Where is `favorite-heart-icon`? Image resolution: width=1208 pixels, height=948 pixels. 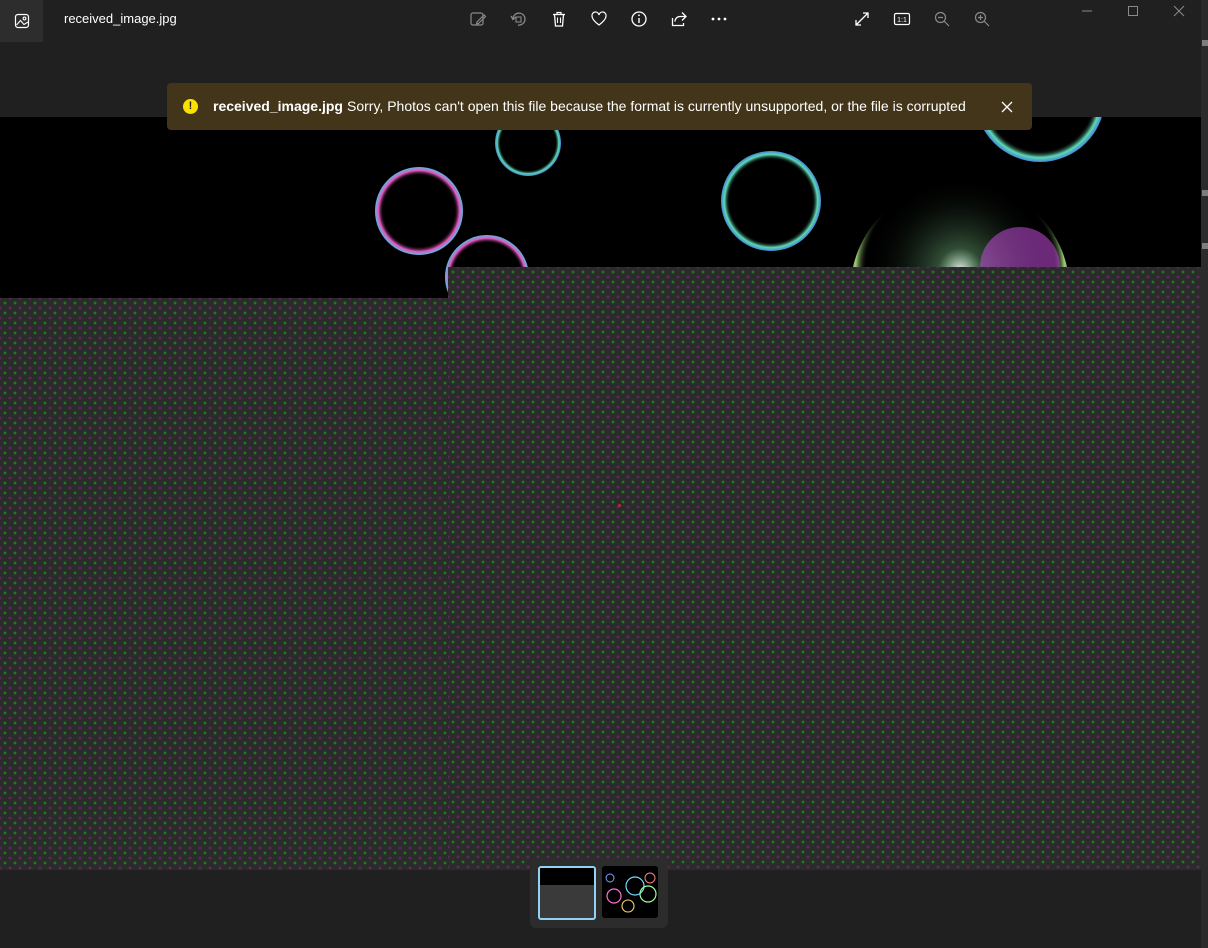
favorite-heart-icon is located at coordinates (599, 19).